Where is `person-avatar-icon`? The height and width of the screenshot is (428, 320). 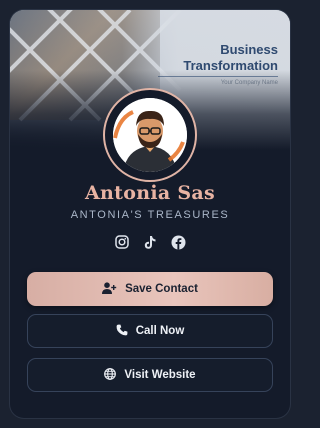
person-avatar-icon is located at coordinates (150, 135).